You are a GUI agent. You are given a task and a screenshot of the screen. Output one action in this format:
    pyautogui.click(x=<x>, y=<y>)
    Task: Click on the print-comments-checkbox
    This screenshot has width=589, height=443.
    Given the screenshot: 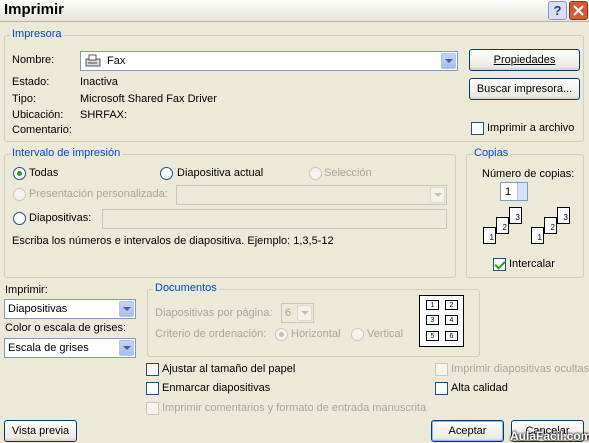 What is the action you would take?
    pyautogui.click(x=152, y=408)
    